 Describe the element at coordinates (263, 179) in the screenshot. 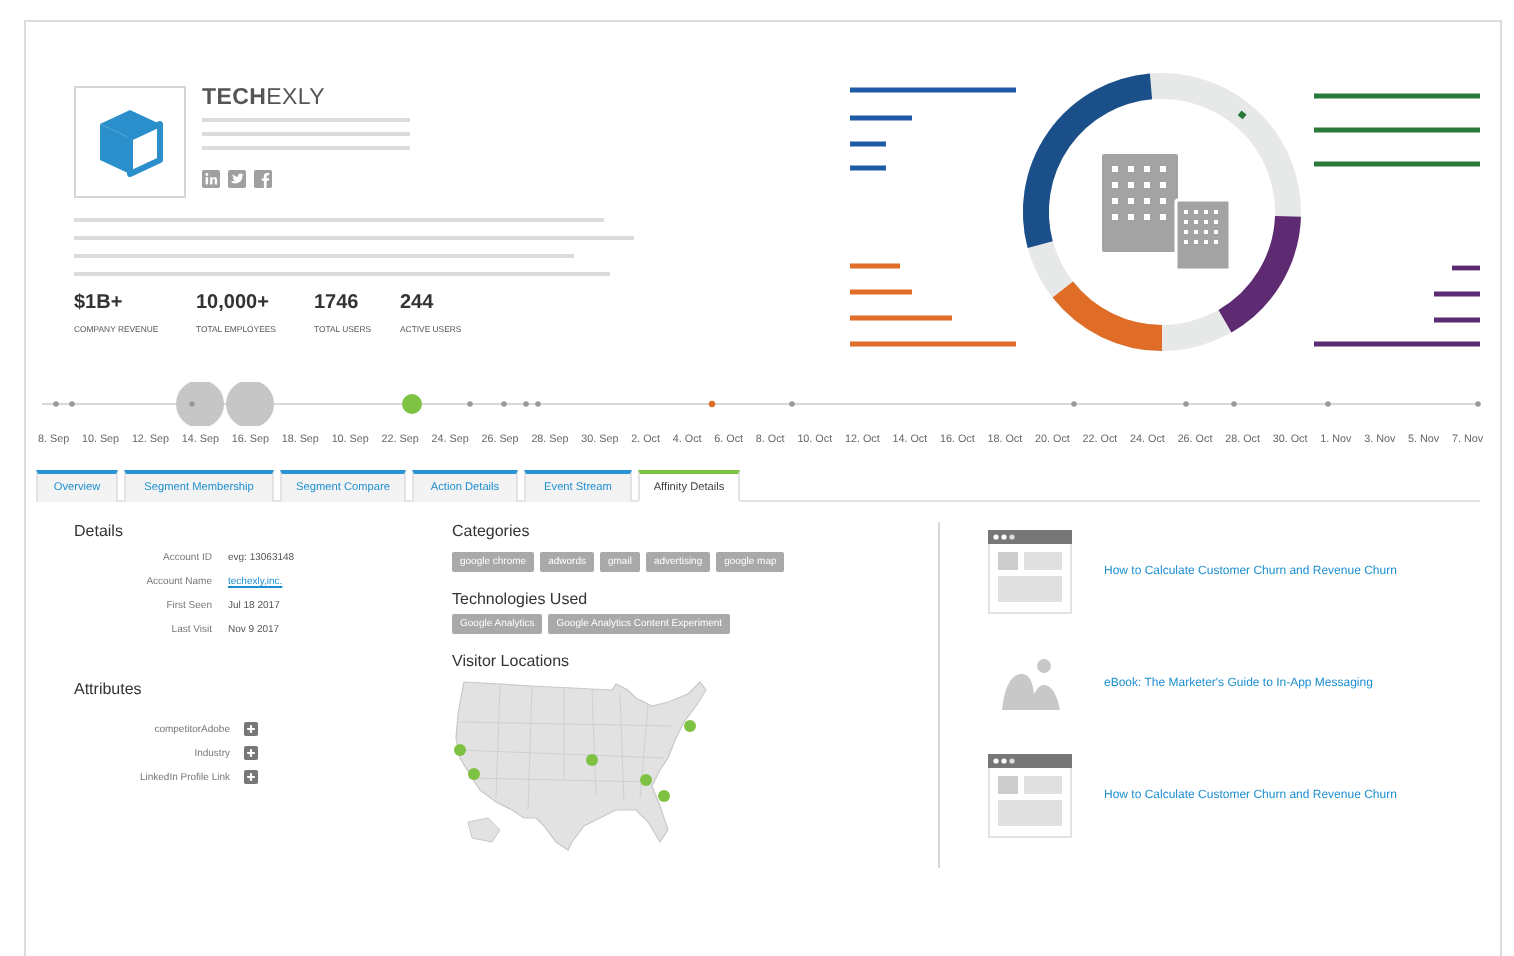

I see `facebook-icon` at that location.